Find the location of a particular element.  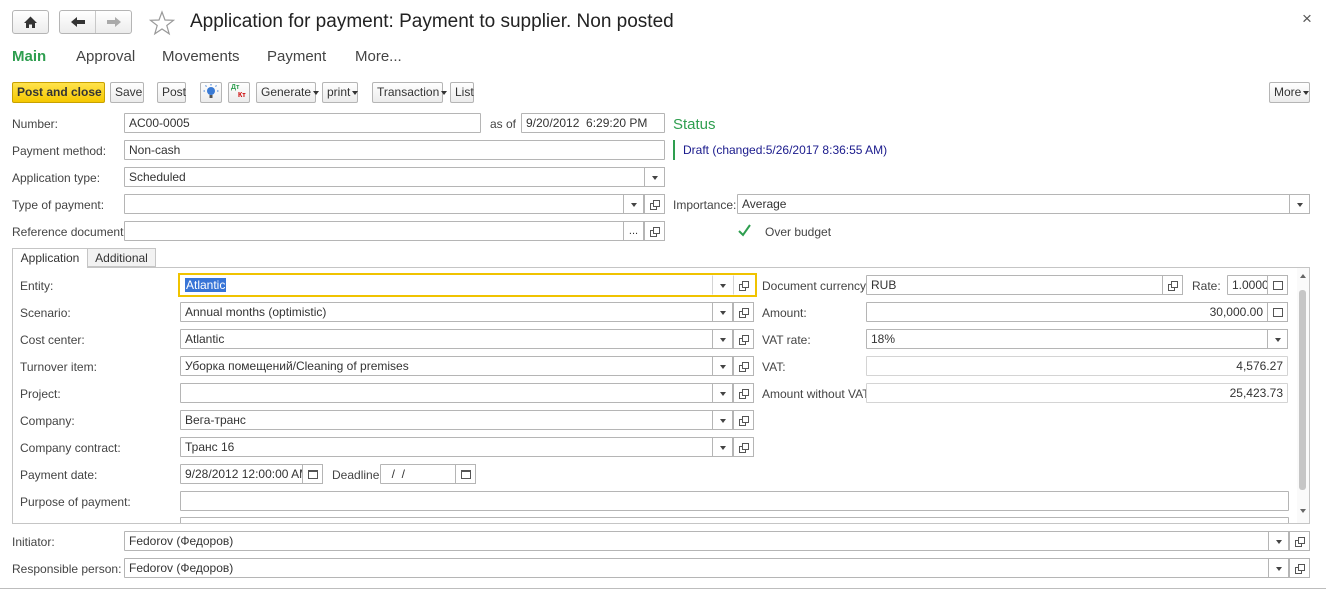

close-icon: × is located at coordinates (1307, 19).